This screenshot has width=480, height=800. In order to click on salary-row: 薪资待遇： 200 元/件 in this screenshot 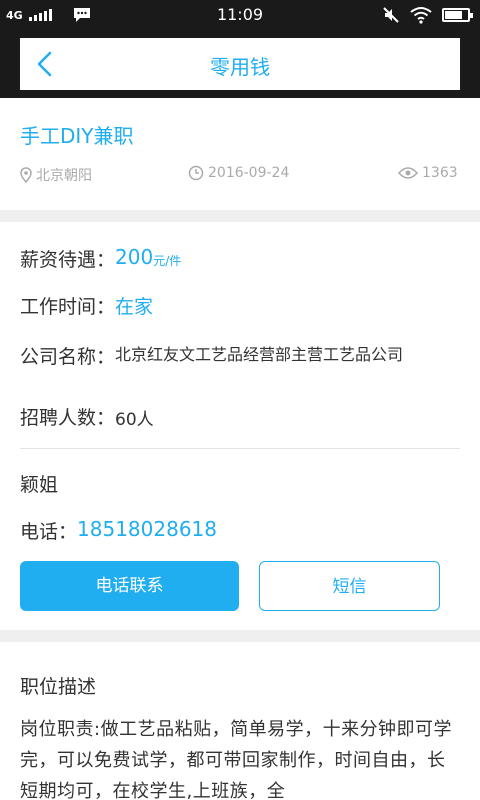, I will do `click(100, 258)`.